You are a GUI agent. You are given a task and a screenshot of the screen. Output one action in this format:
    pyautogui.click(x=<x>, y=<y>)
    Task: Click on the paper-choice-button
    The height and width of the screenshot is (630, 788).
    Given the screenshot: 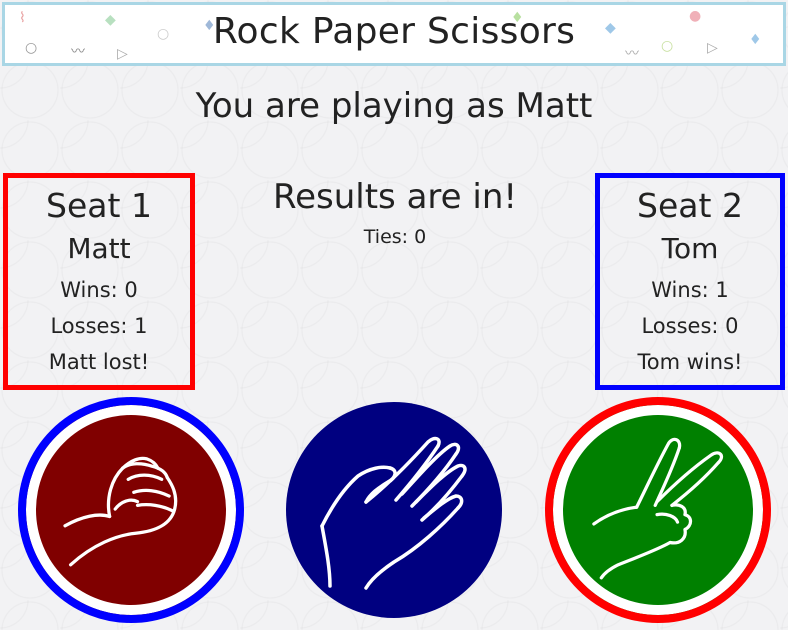 What is the action you would take?
    pyautogui.click(x=394, y=510)
    